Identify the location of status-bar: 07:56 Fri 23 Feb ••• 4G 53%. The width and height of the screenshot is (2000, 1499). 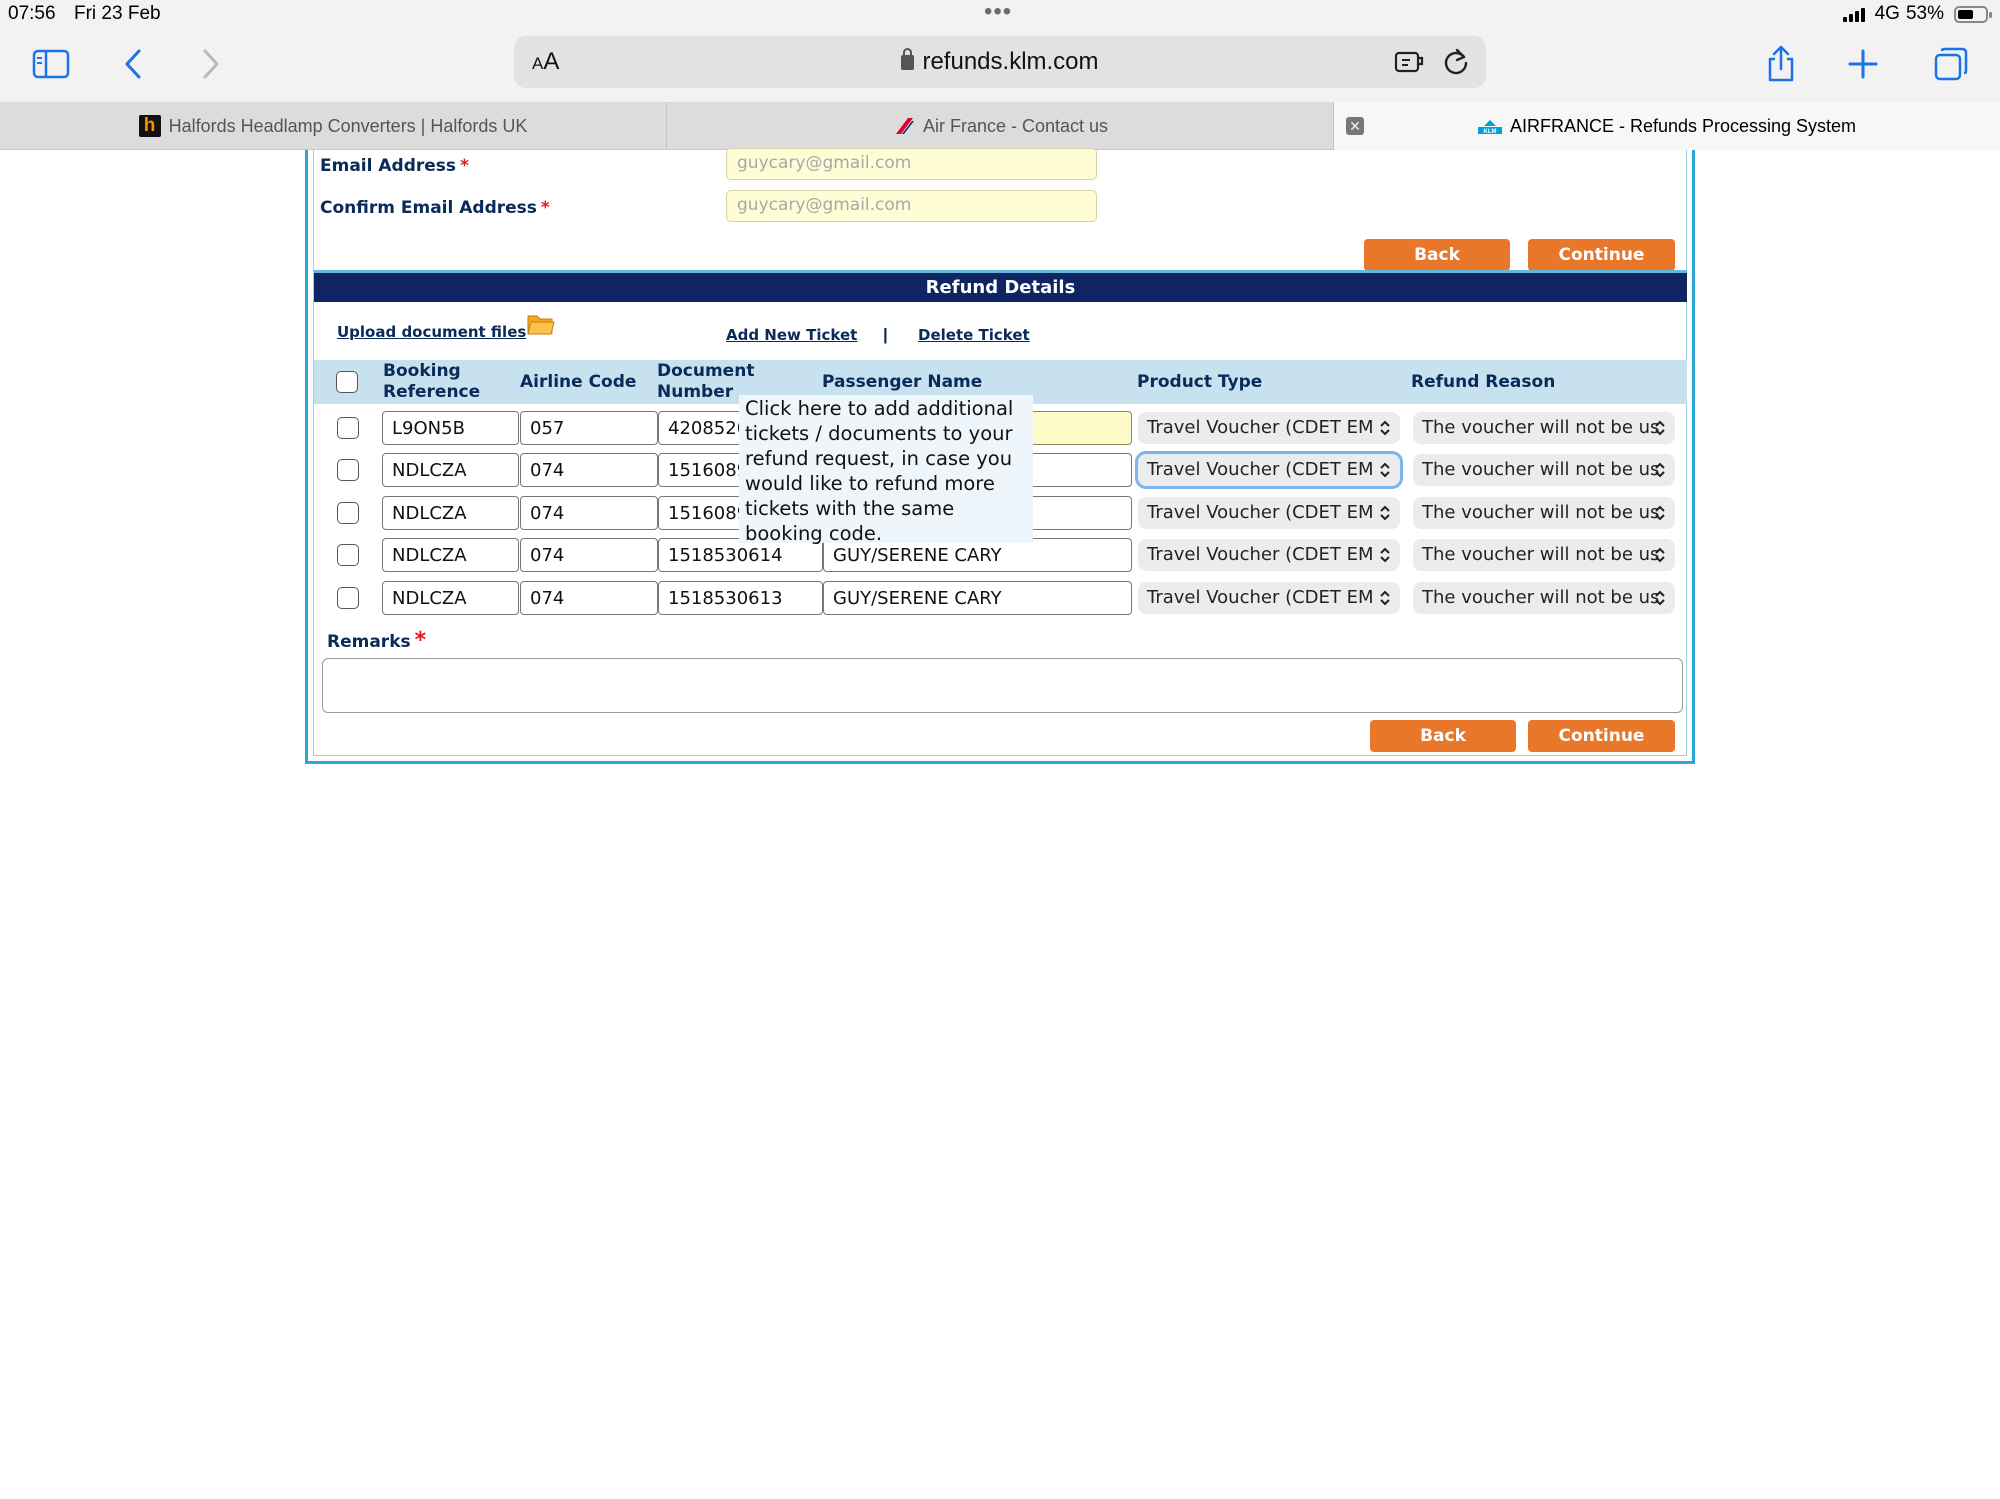
(1000, 16).